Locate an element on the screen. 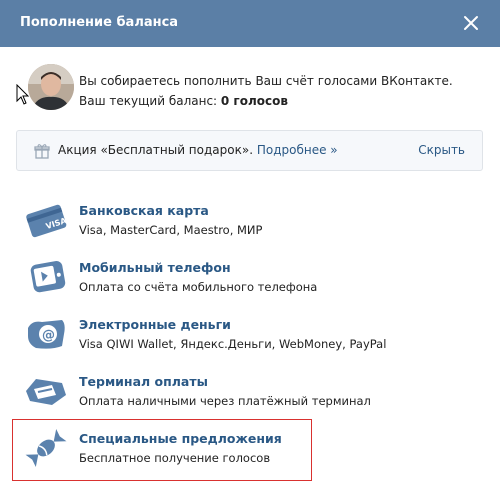 This screenshot has width=500, height=496. bank-card-icon: VISA is located at coordinates (47, 221).